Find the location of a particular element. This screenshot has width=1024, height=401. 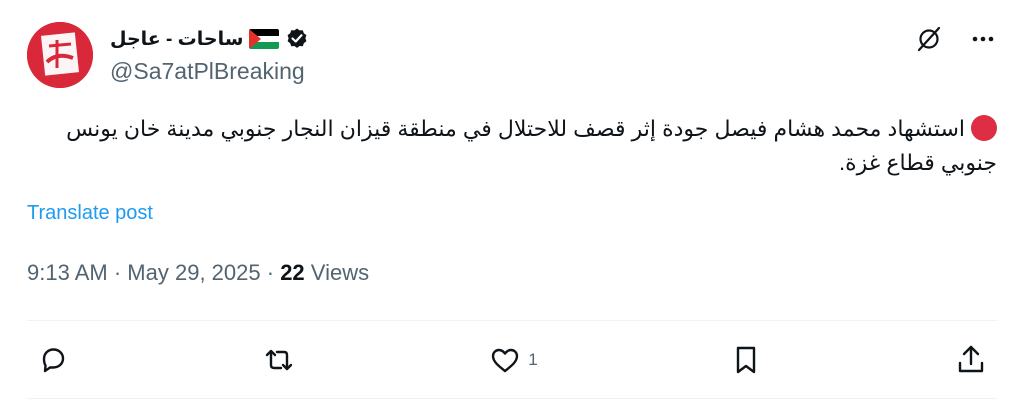

avatar is located at coordinates (60, 55).